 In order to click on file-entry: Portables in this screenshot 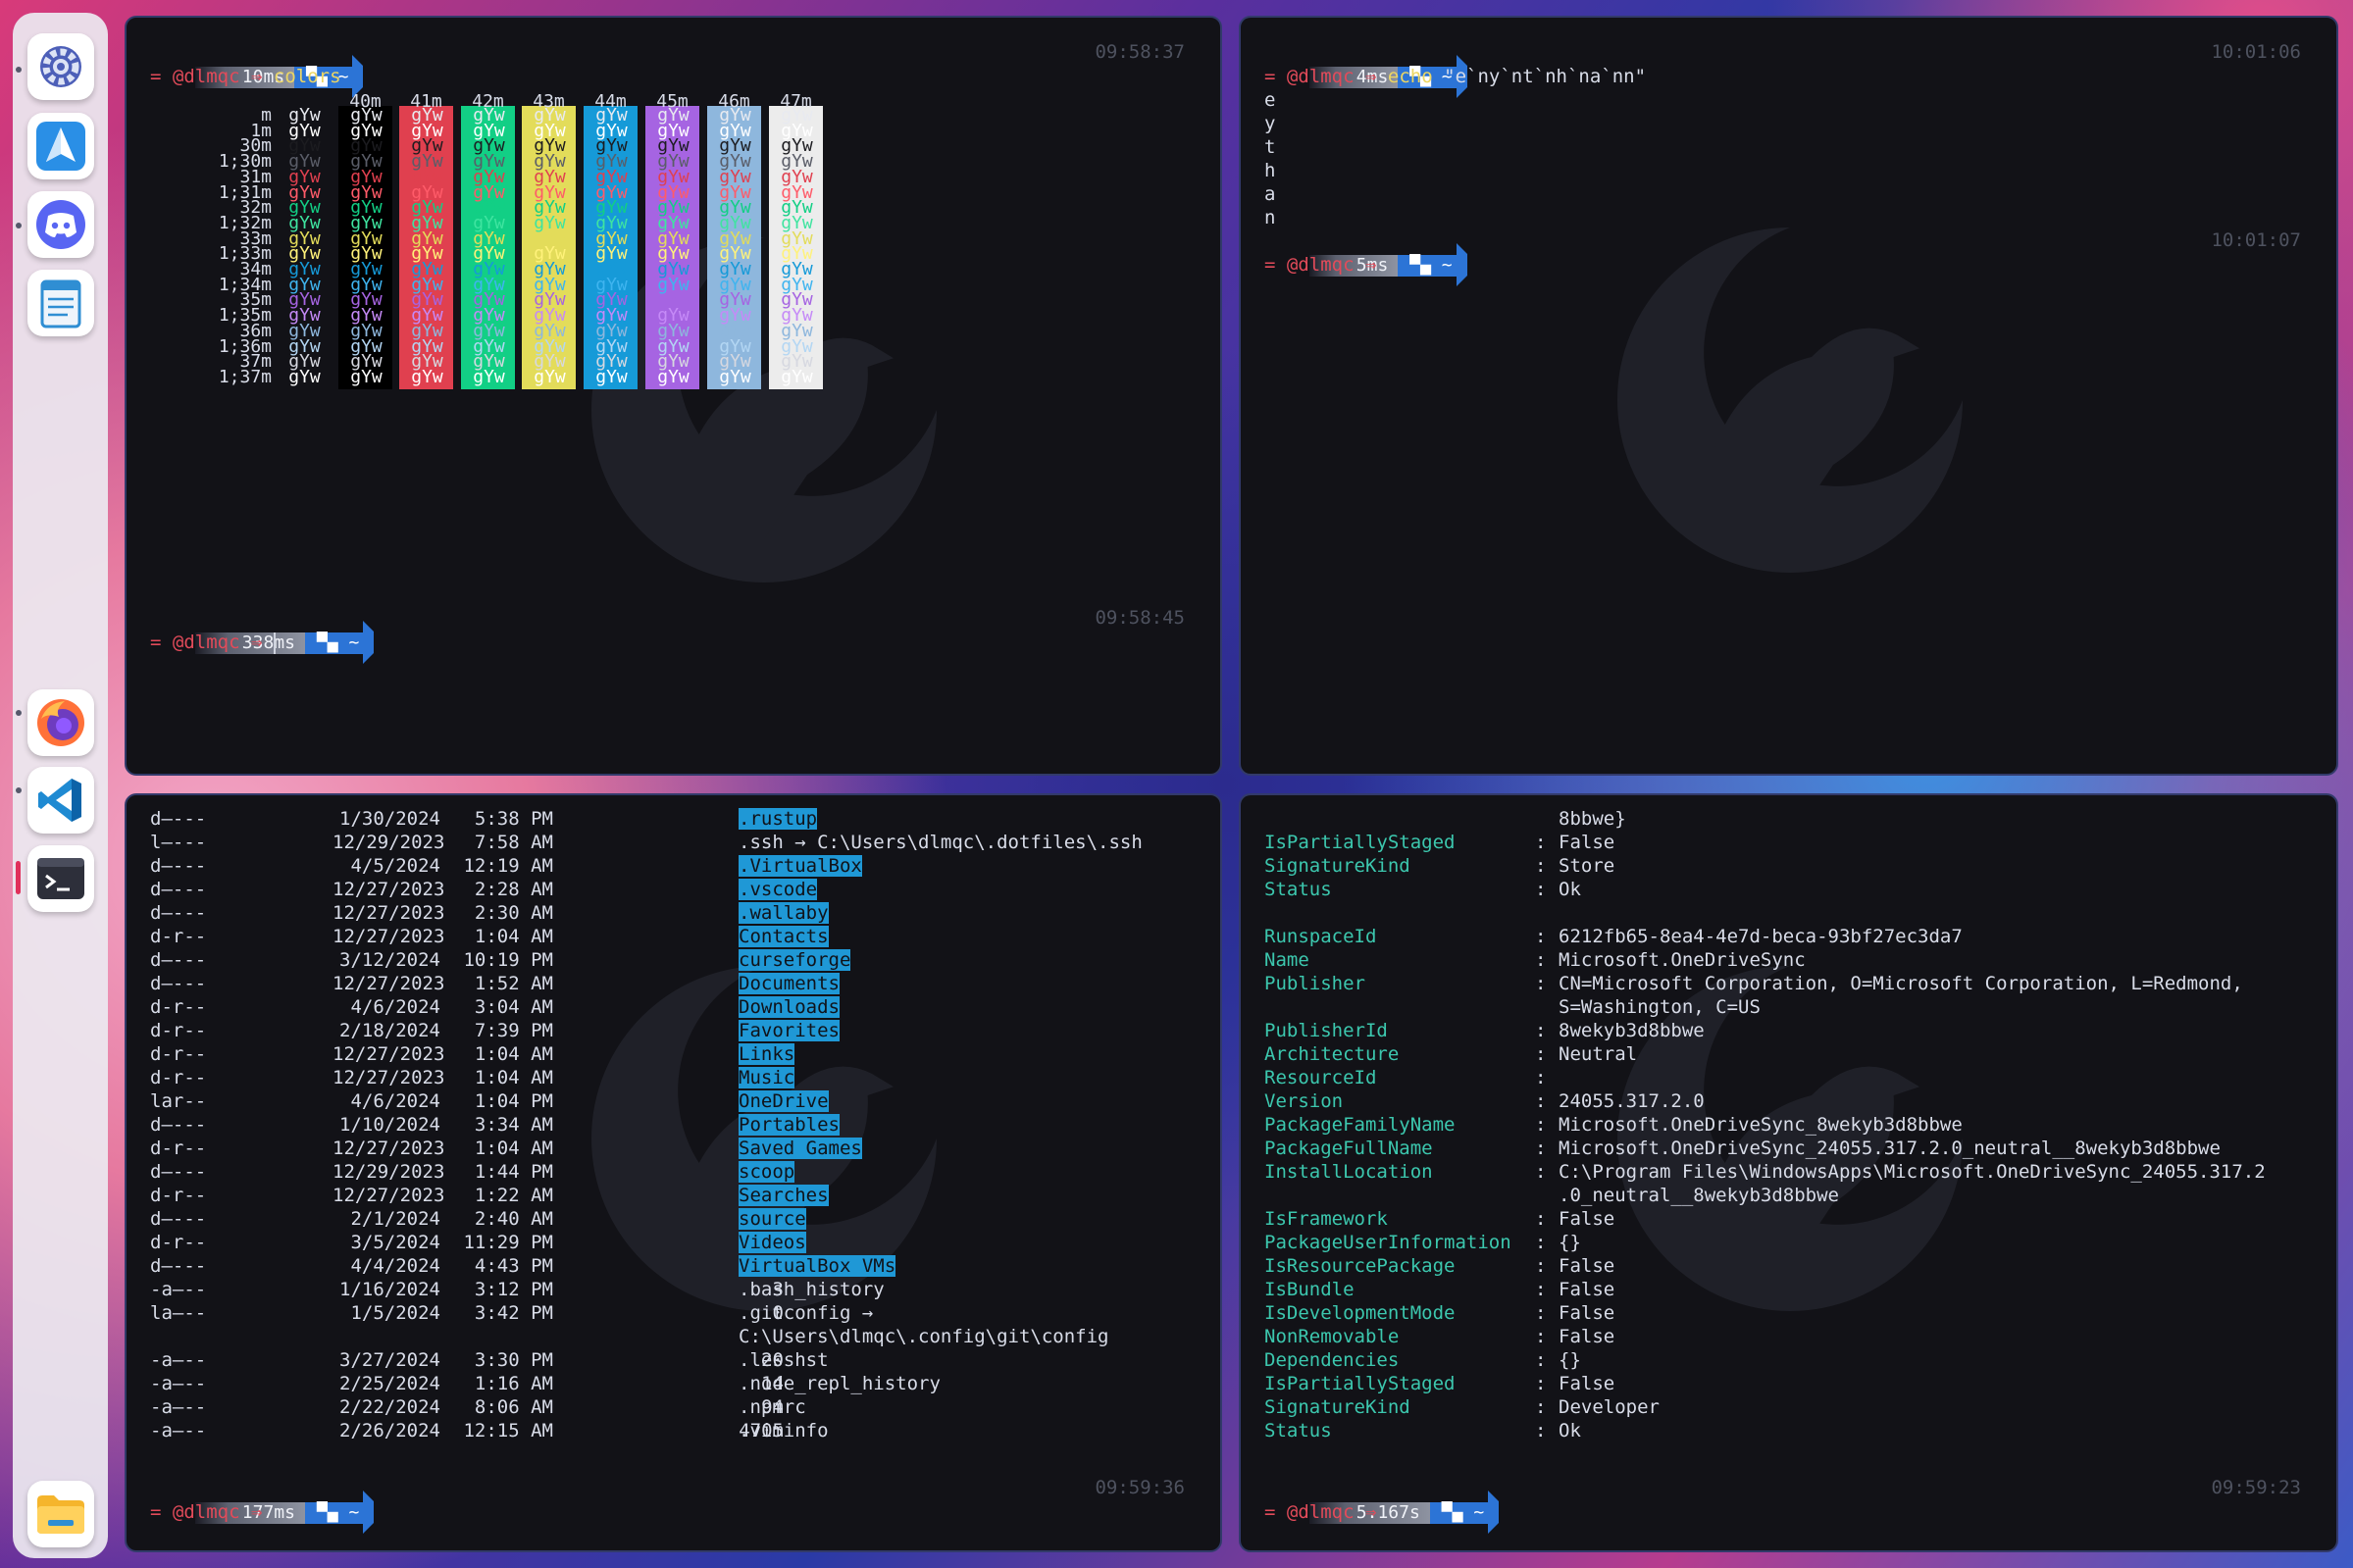, I will do `click(789, 1125)`.